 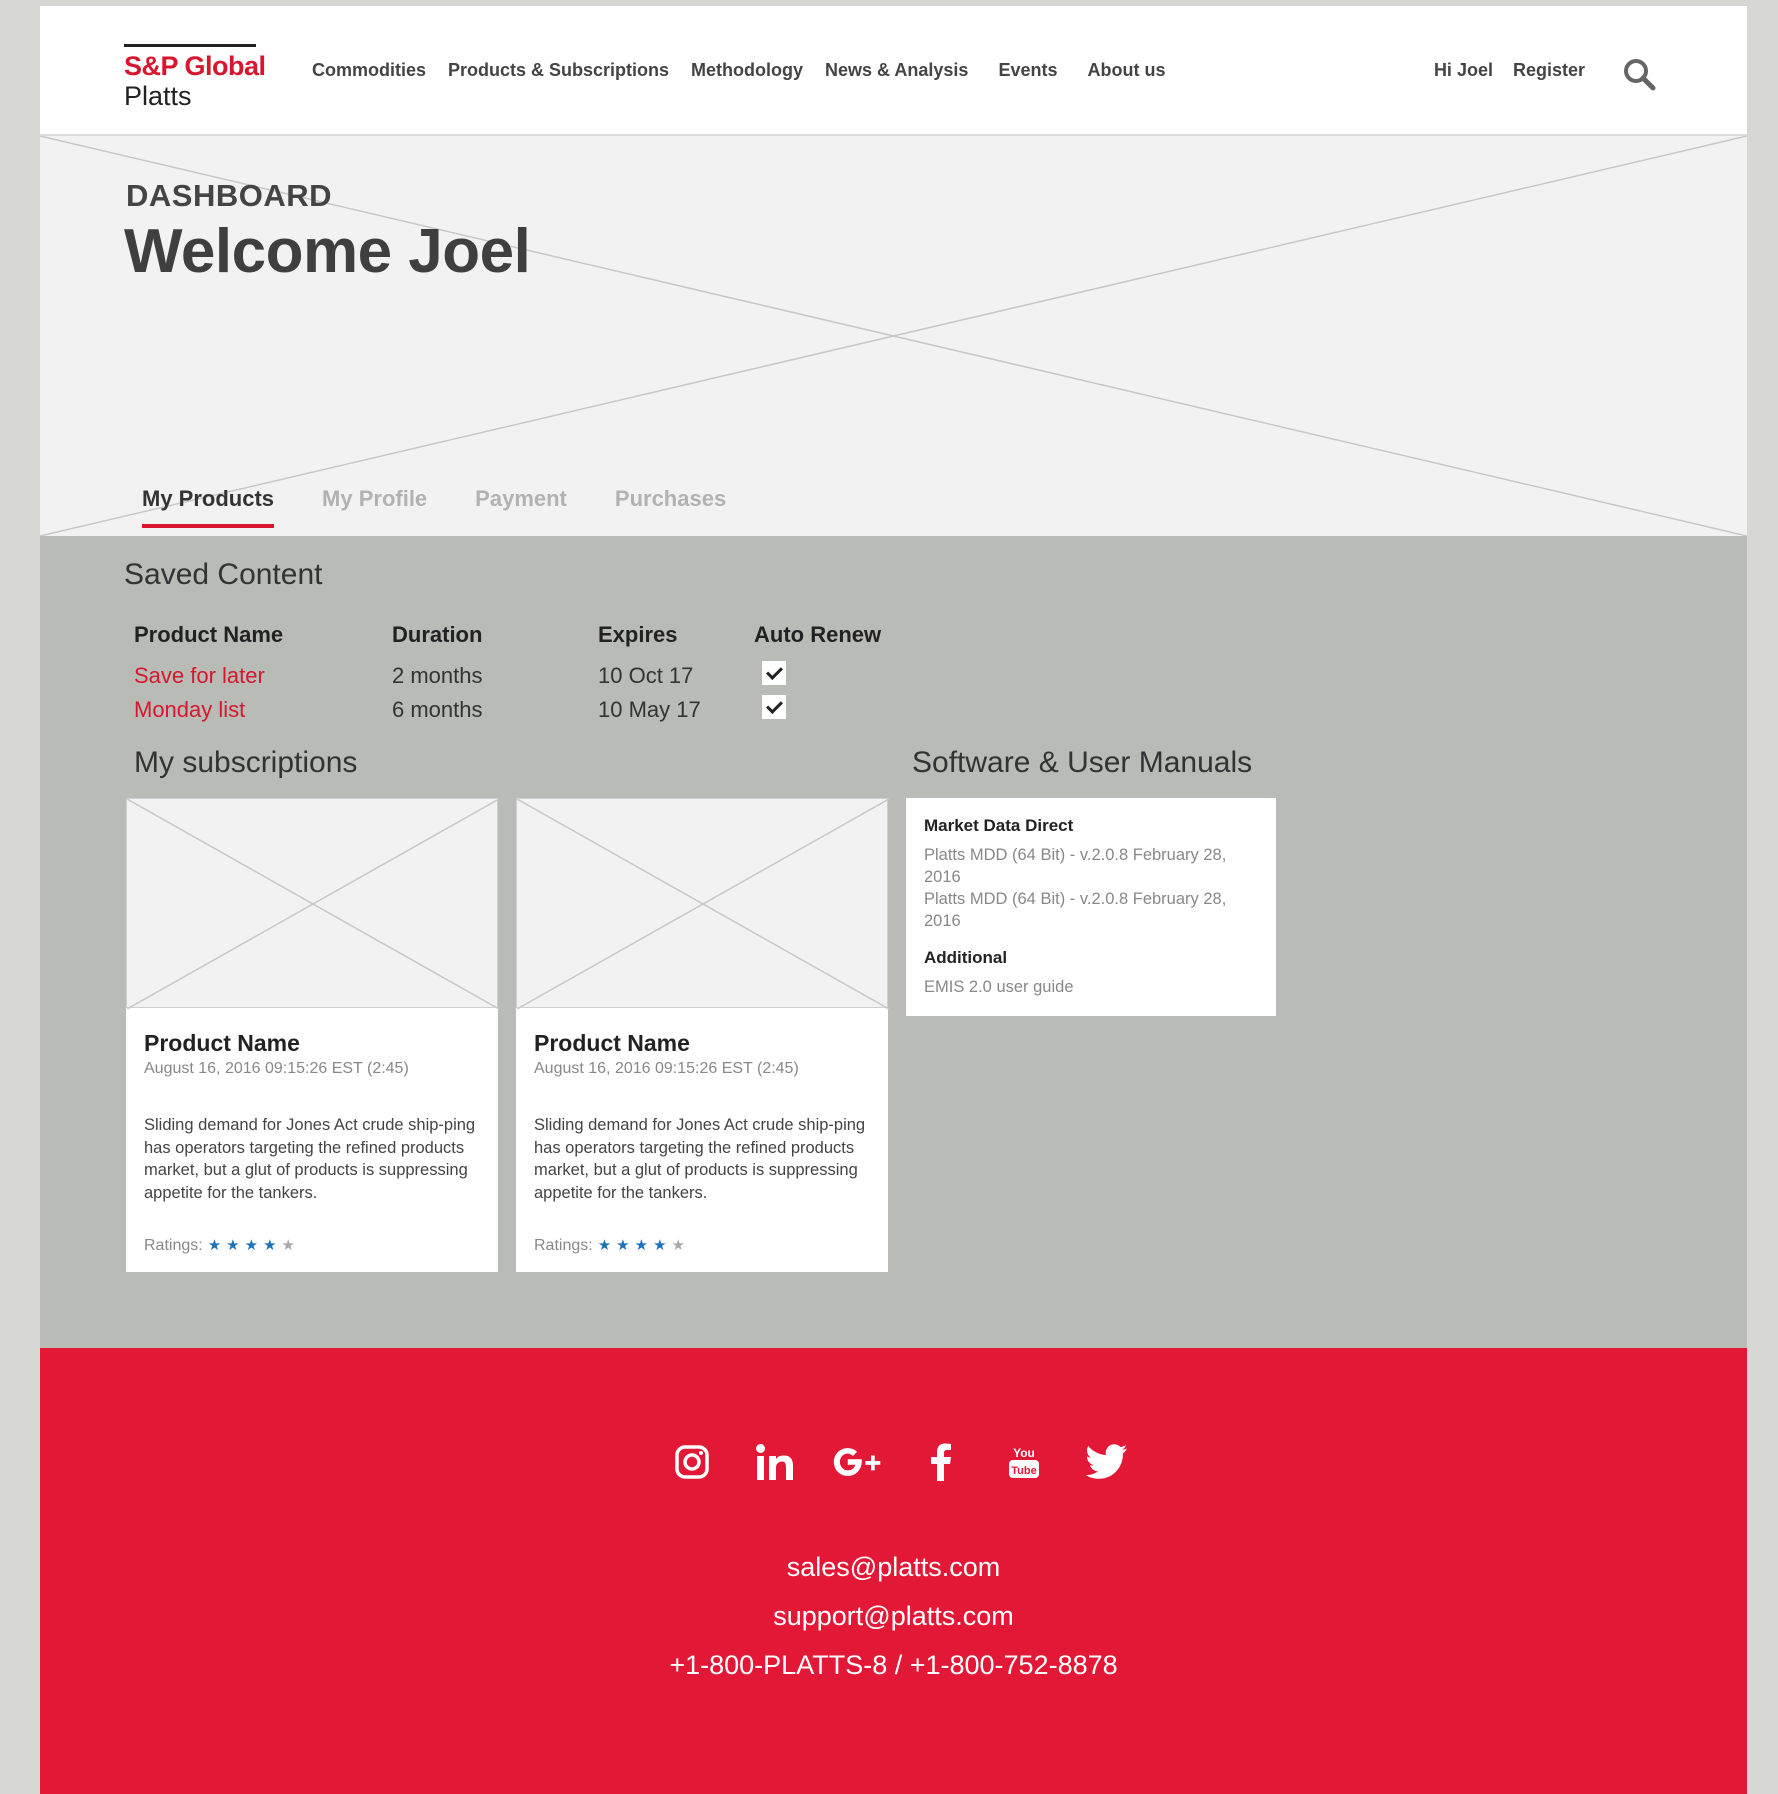 I want to click on table-row: Save for later 2 months 10 Oct 17, so click(x=514, y=675).